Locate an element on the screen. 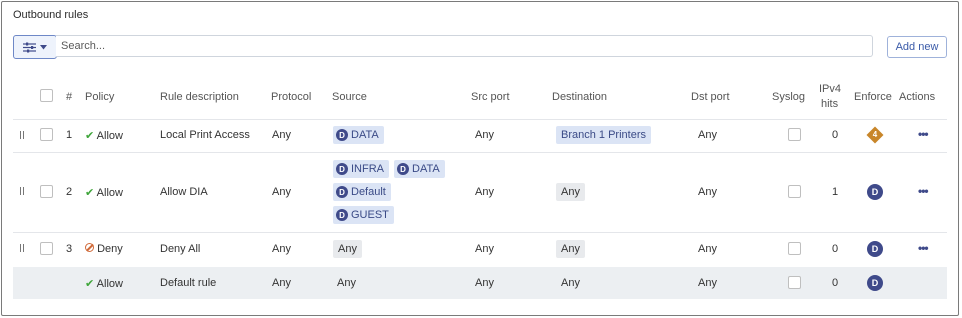  header-description: Rule description is located at coordinates (199, 97).